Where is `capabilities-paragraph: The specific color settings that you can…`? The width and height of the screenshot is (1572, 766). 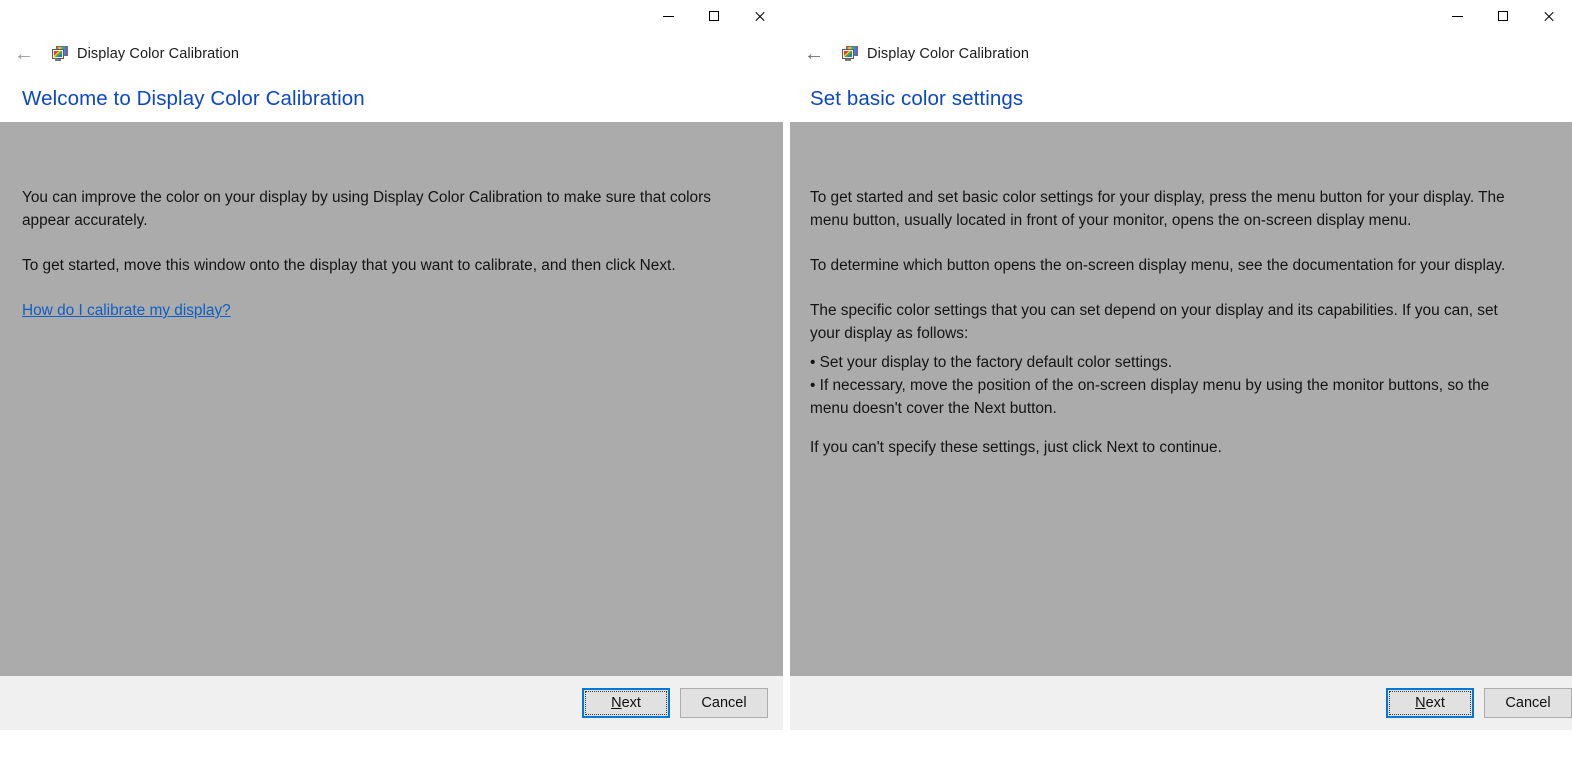
capabilities-paragraph: The specific color settings that you can… is located at coordinates (1154, 322).